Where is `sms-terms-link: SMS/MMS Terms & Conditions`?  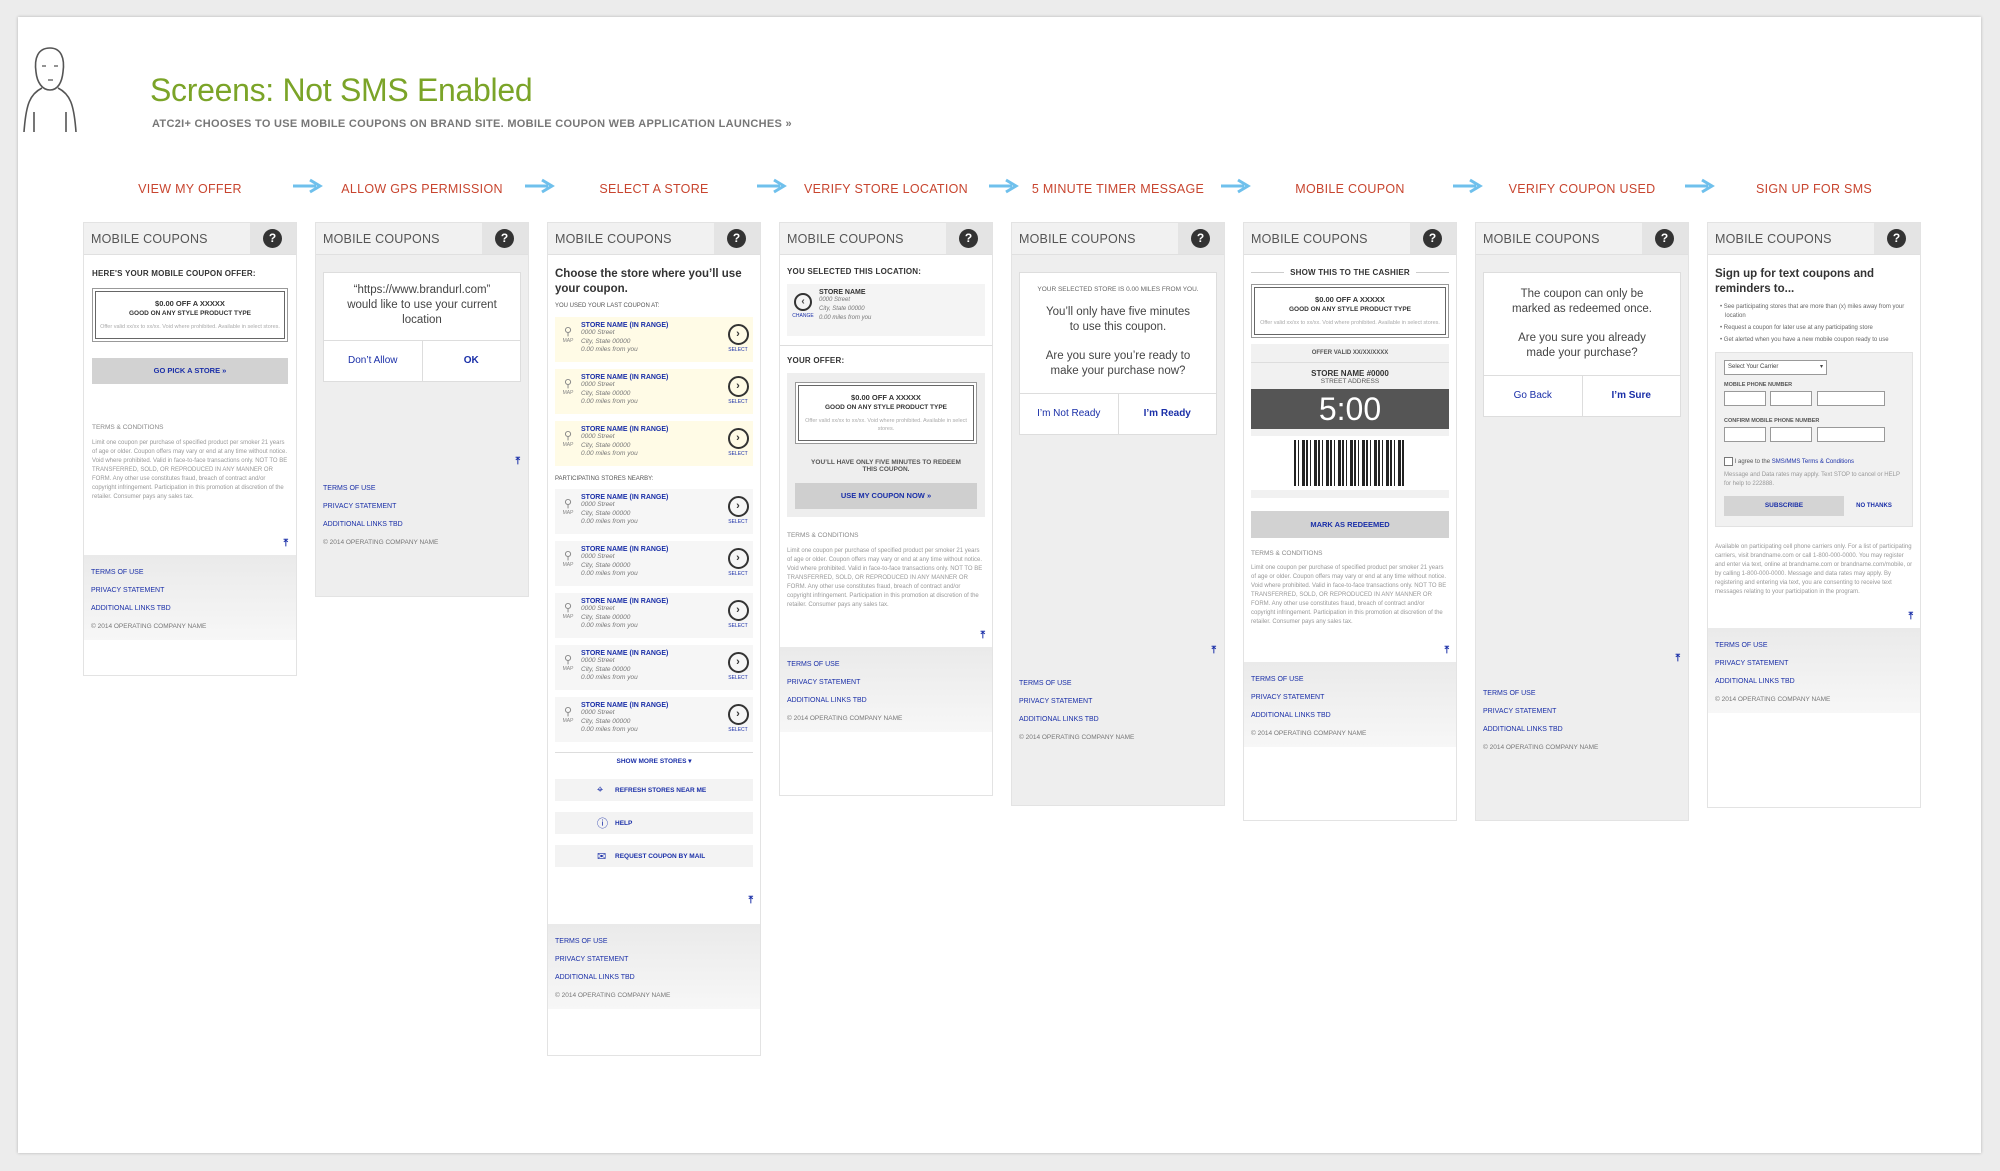
sms-terms-link: SMS/MMS Terms & Conditions is located at coordinates (1813, 462).